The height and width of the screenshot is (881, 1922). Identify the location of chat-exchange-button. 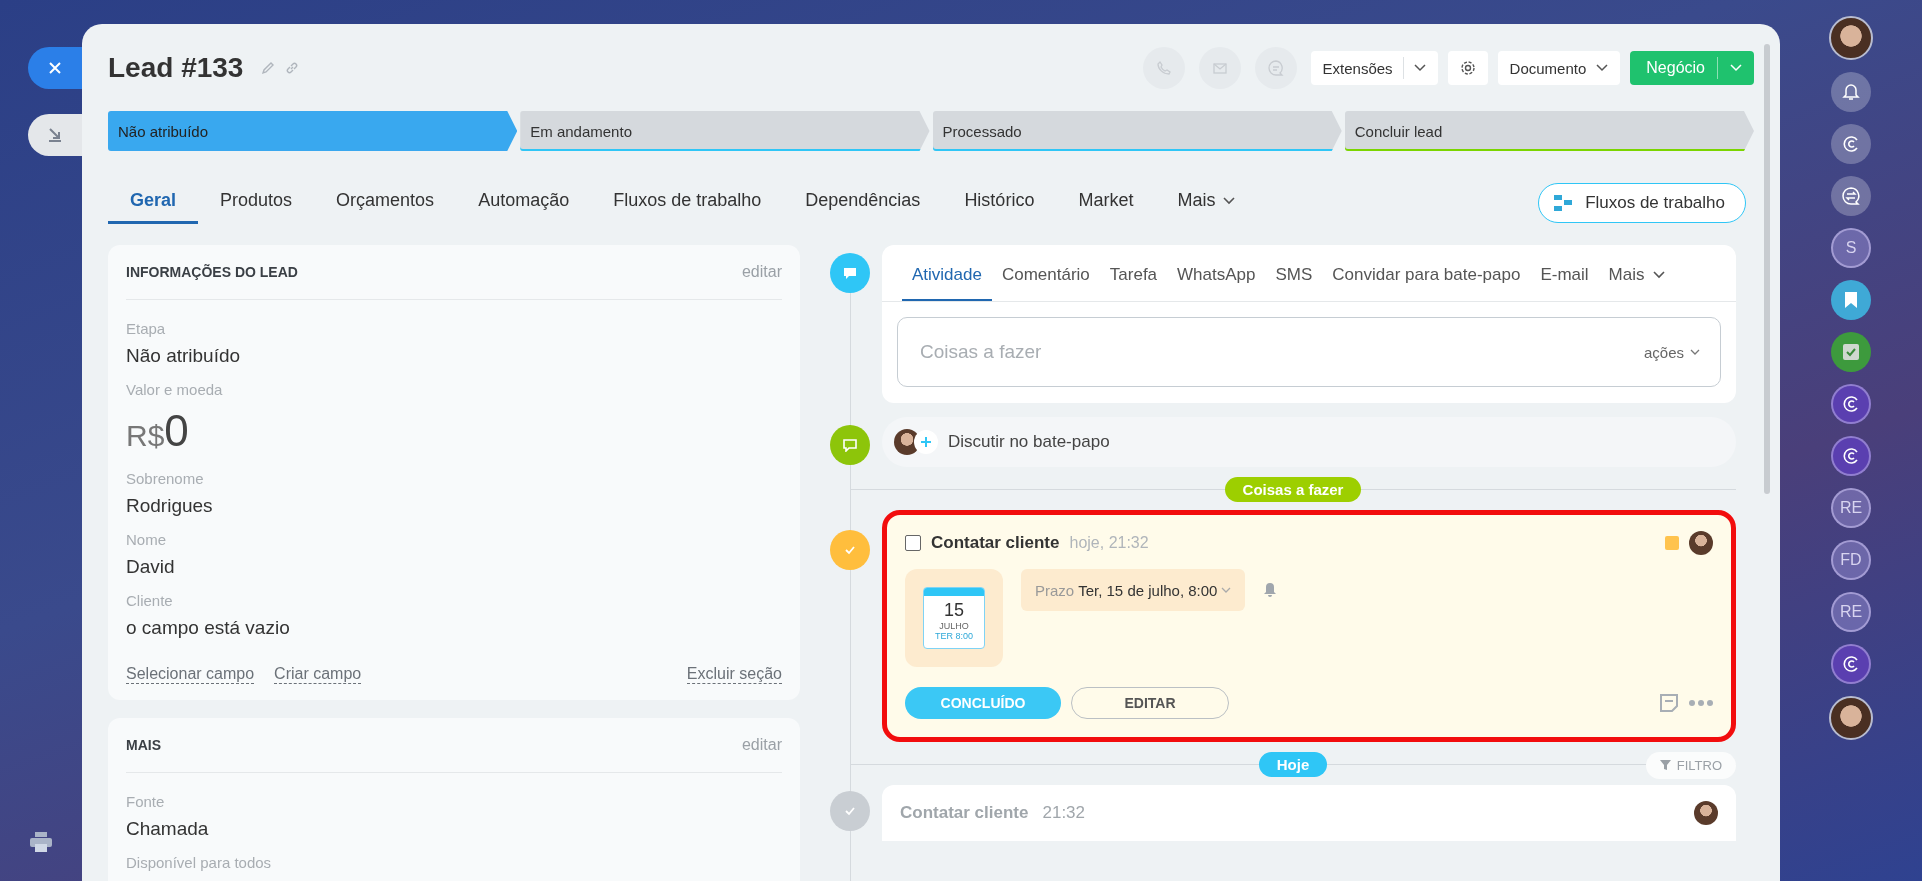
(1851, 196).